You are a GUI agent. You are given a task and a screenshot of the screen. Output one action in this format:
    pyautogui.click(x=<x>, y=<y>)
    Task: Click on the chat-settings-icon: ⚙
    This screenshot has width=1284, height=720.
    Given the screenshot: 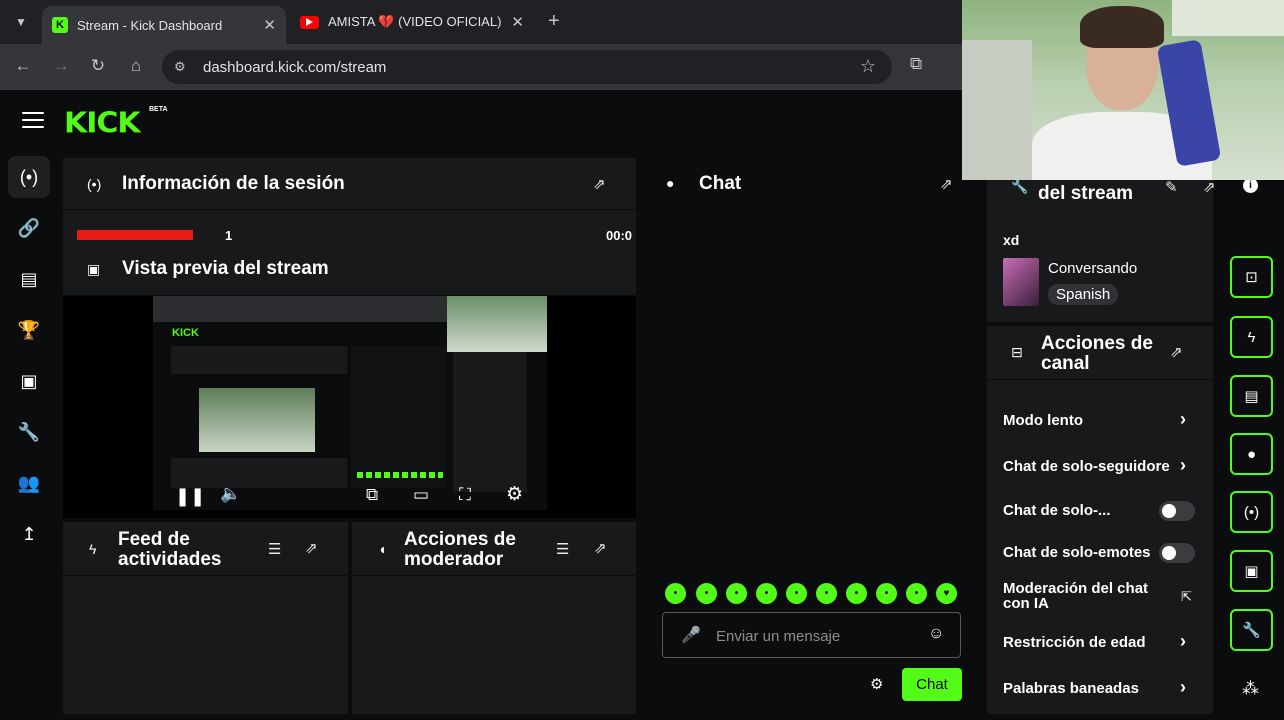 What is the action you would take?
    pyautogui.click(x=876, y=684)
    